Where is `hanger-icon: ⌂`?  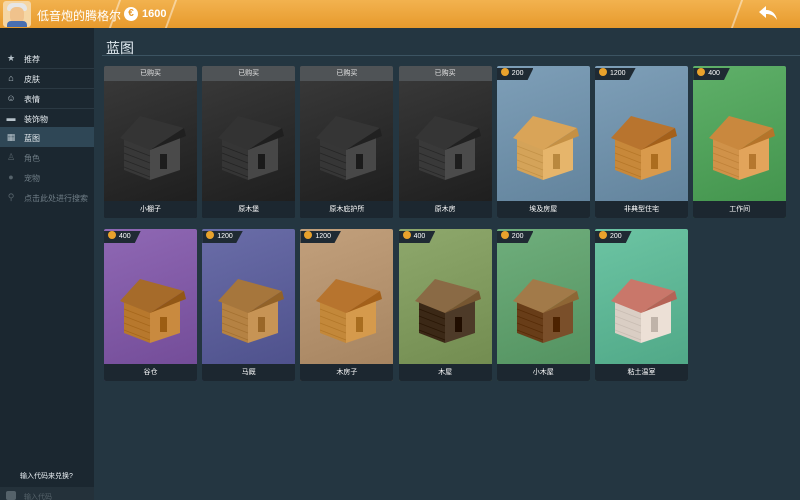
hanger-icon: ⌂ is located at coordinates (11, 78).